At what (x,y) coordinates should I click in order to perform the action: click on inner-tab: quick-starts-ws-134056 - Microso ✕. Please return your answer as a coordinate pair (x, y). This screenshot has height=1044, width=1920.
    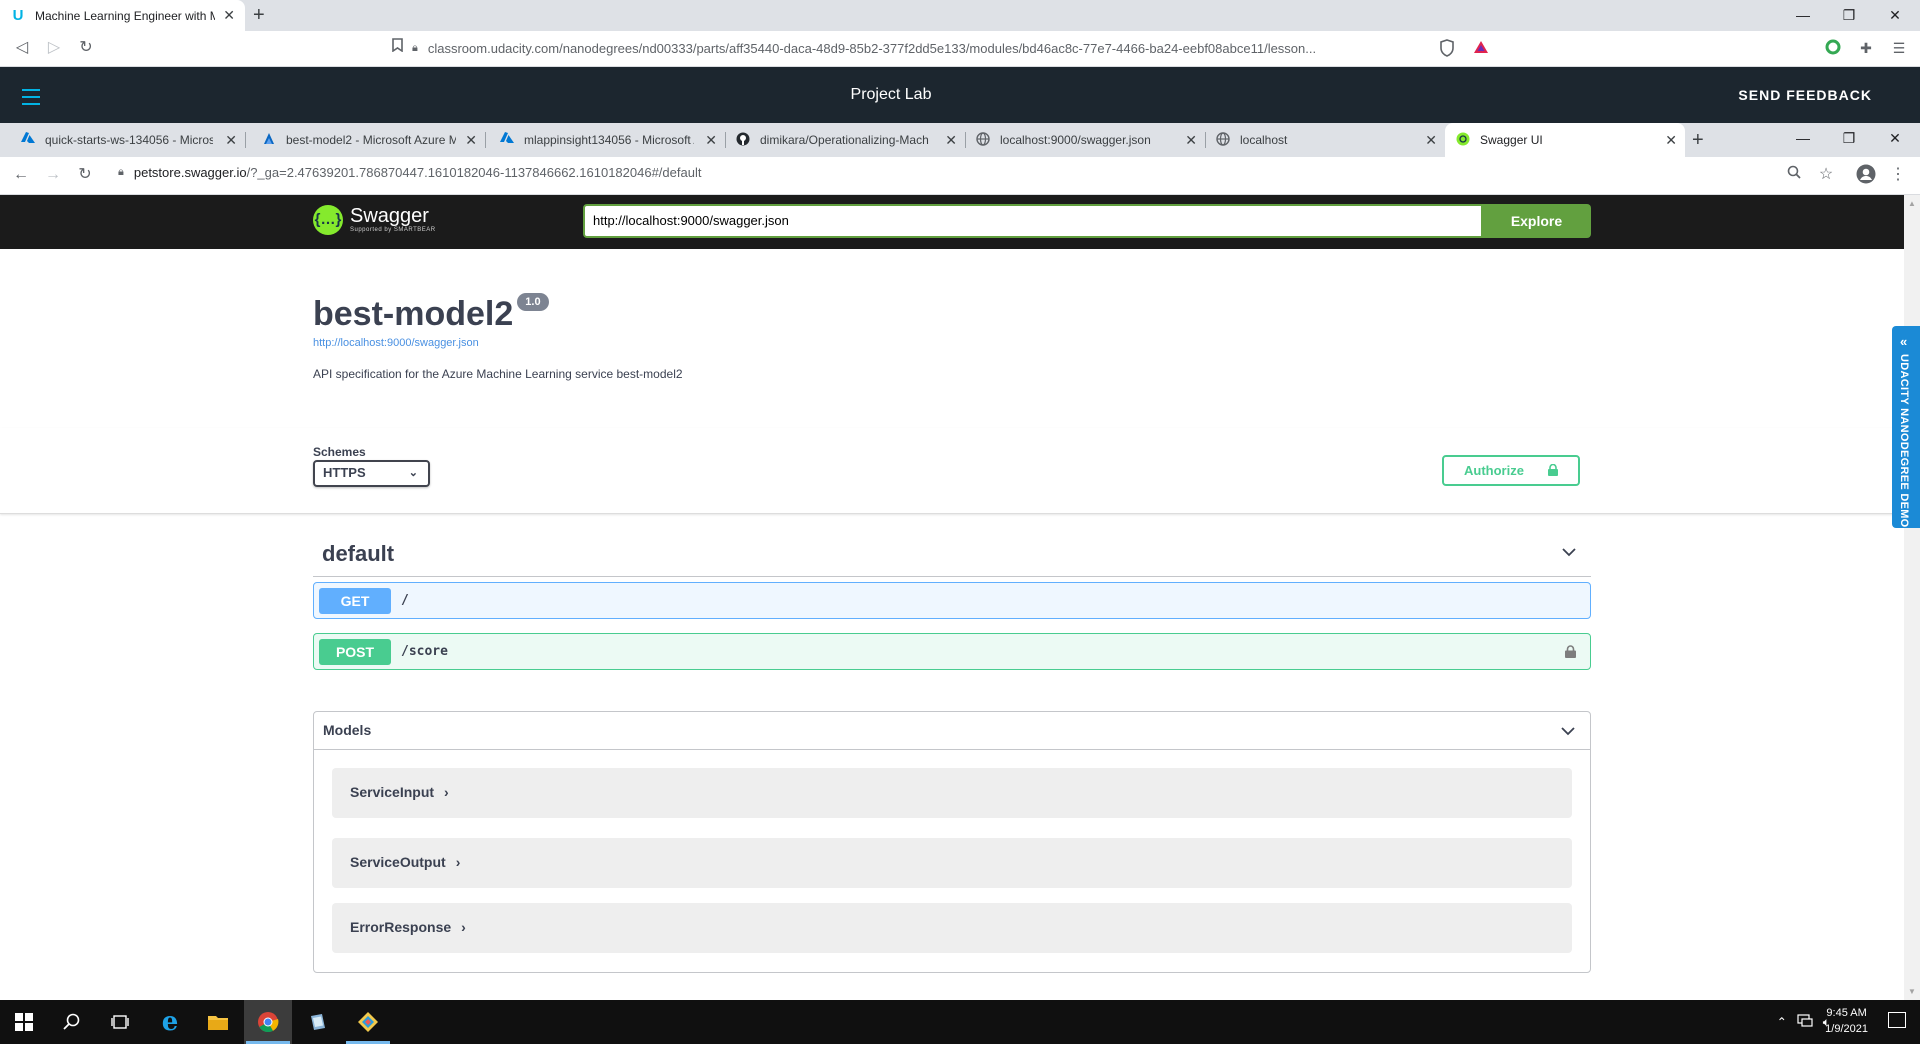
    Looking at the image, I should click on (122, 140).